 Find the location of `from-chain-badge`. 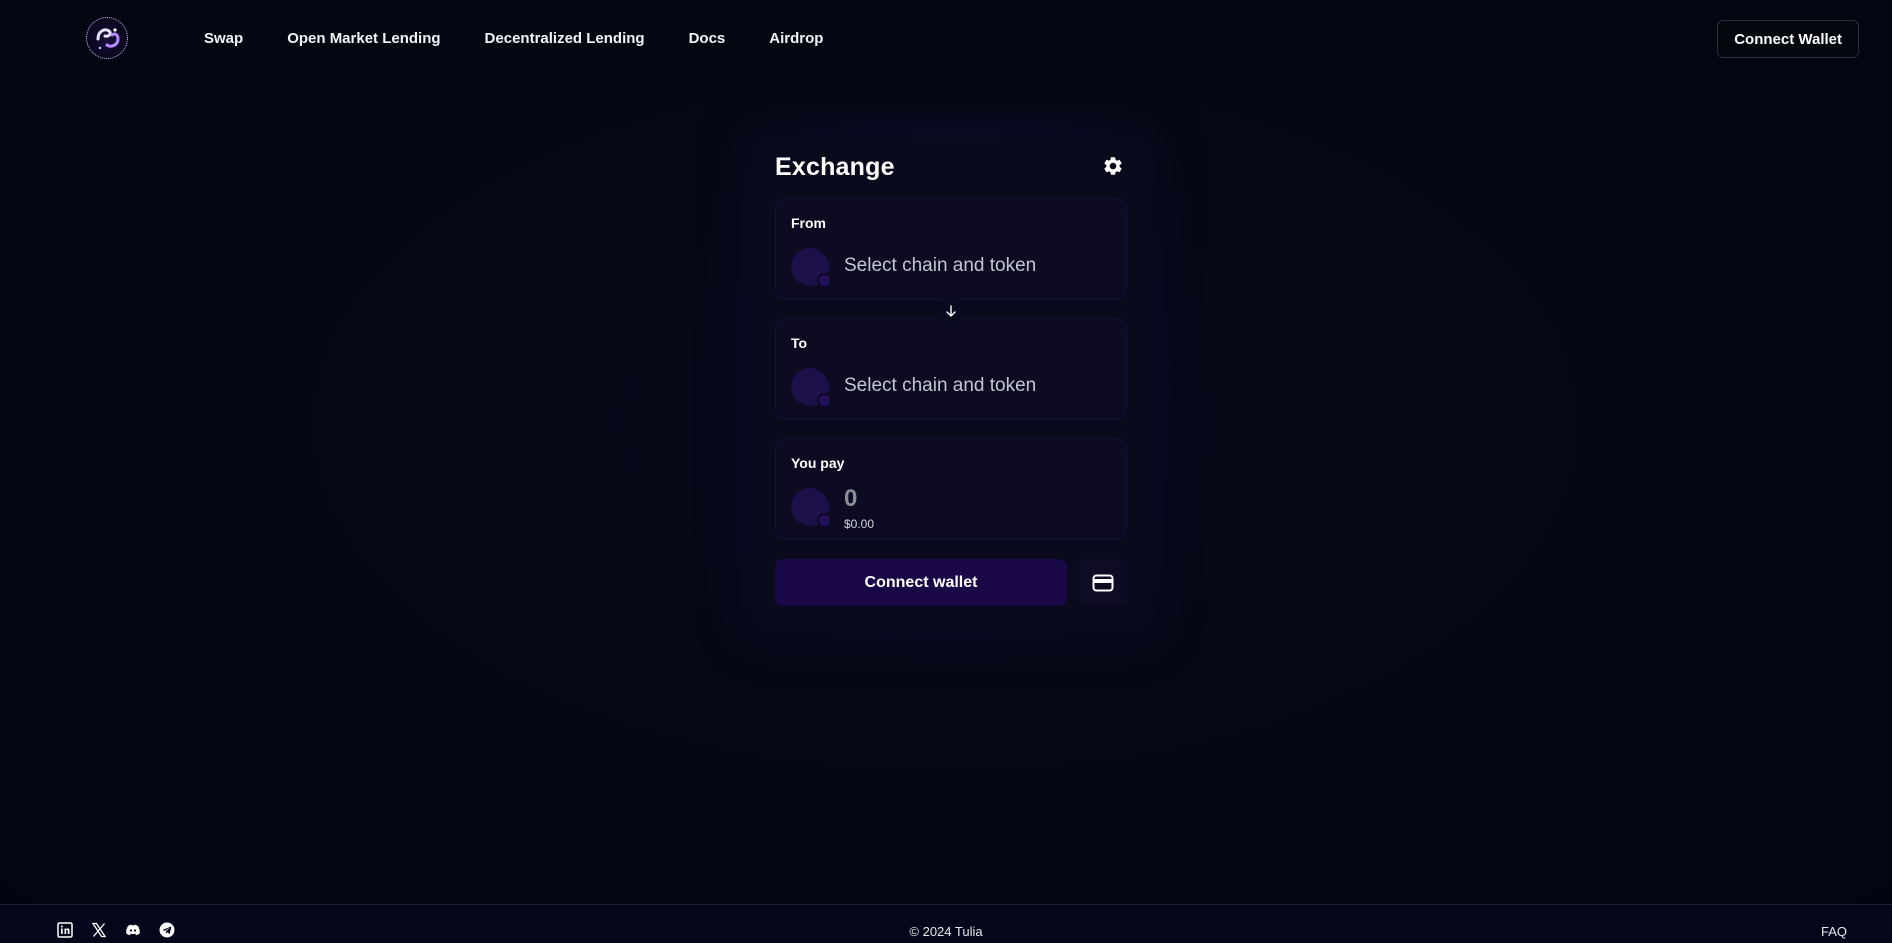

from-chain-badge is located at coordinates (824, 280).